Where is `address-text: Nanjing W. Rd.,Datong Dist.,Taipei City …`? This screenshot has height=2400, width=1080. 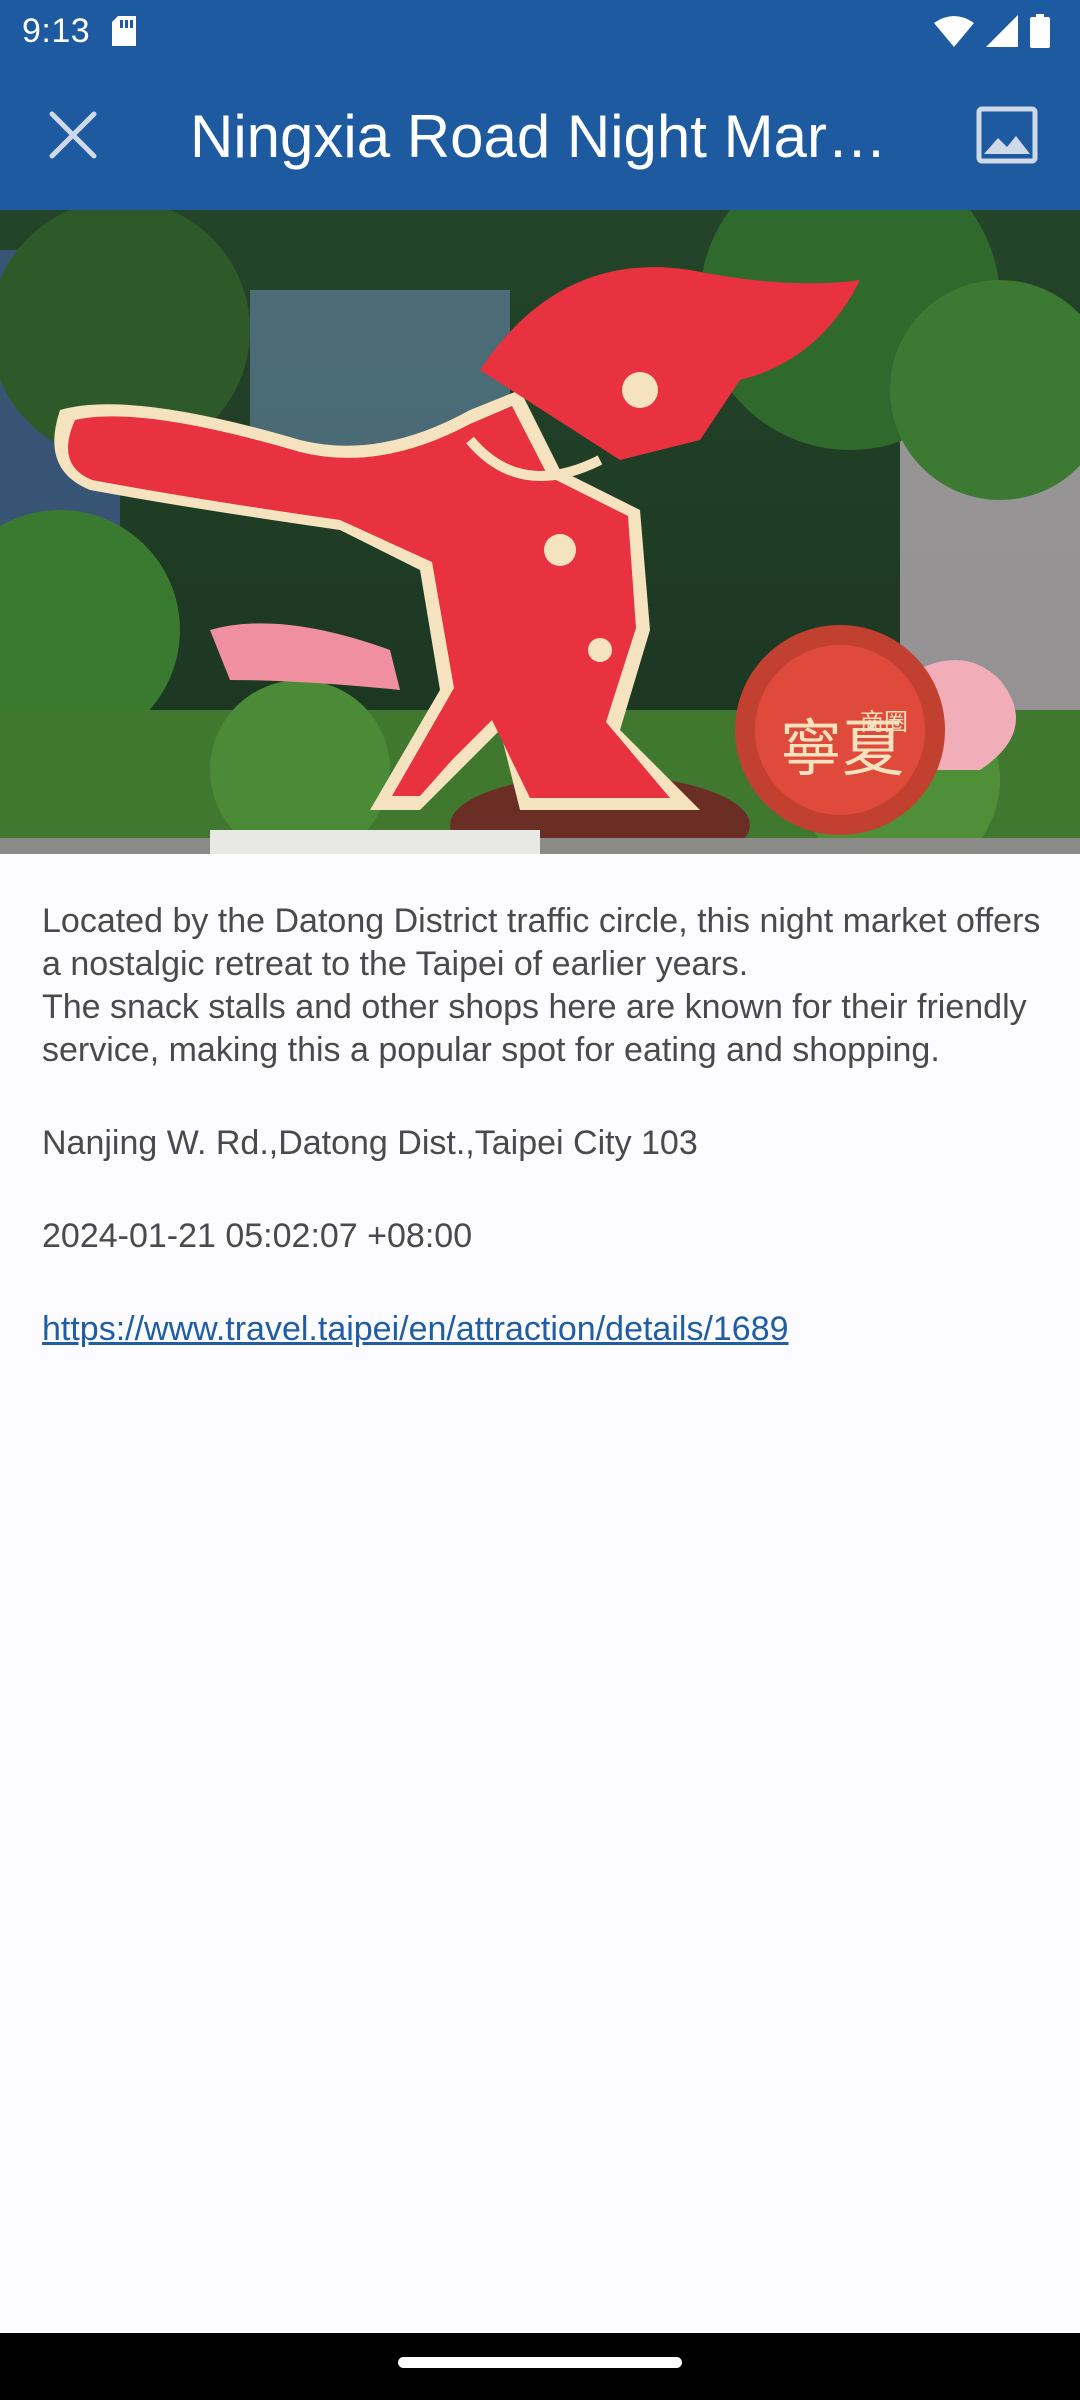
address-text: Nanjing W. Rd.,Datong Dist.,Taipei City … is located at coordinates (370, 1143).